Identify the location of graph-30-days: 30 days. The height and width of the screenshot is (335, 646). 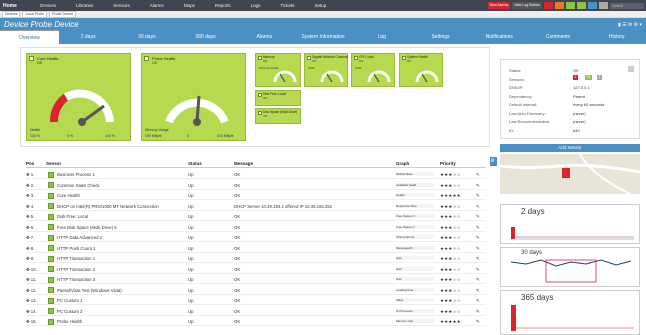
(570, 267).